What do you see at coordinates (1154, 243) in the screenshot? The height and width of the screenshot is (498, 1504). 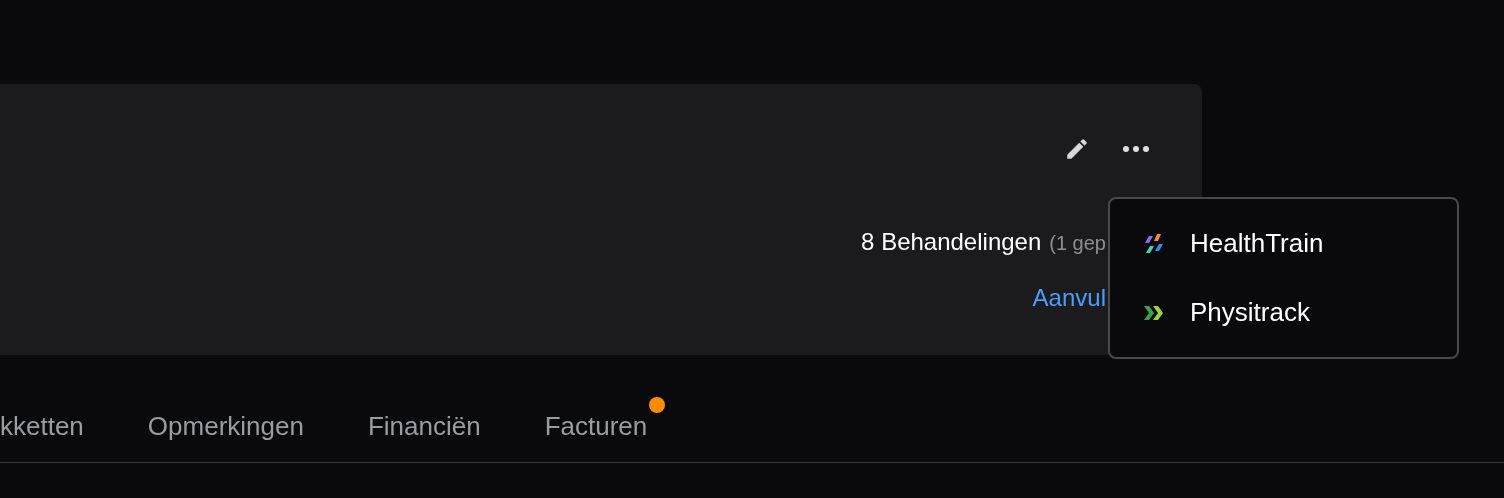 I see `logo-icon` at bounding box center [1154, 243].